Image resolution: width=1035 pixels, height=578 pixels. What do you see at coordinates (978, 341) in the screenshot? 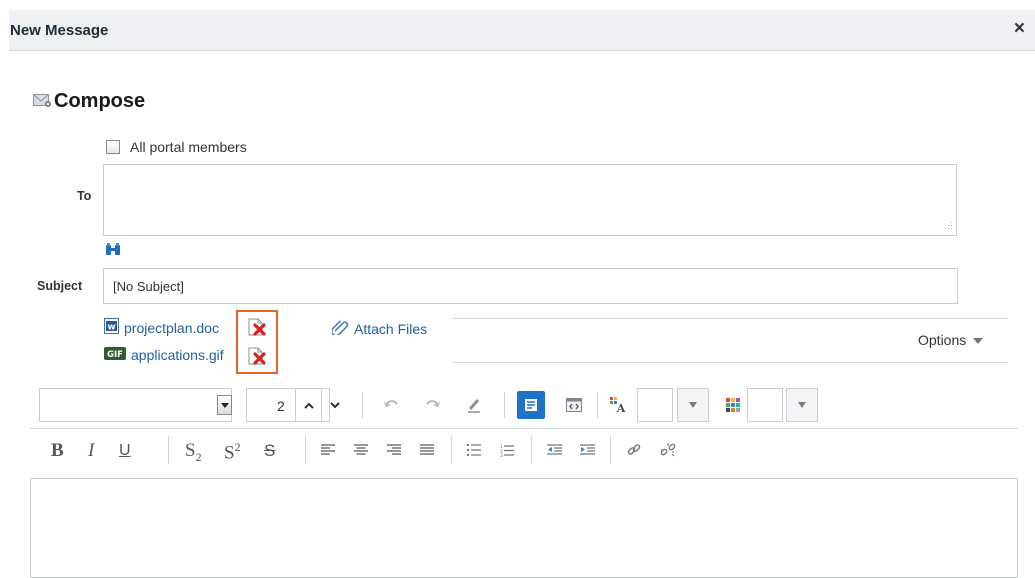
I see `chevron-down-icon` at bounding box center [978, 341].